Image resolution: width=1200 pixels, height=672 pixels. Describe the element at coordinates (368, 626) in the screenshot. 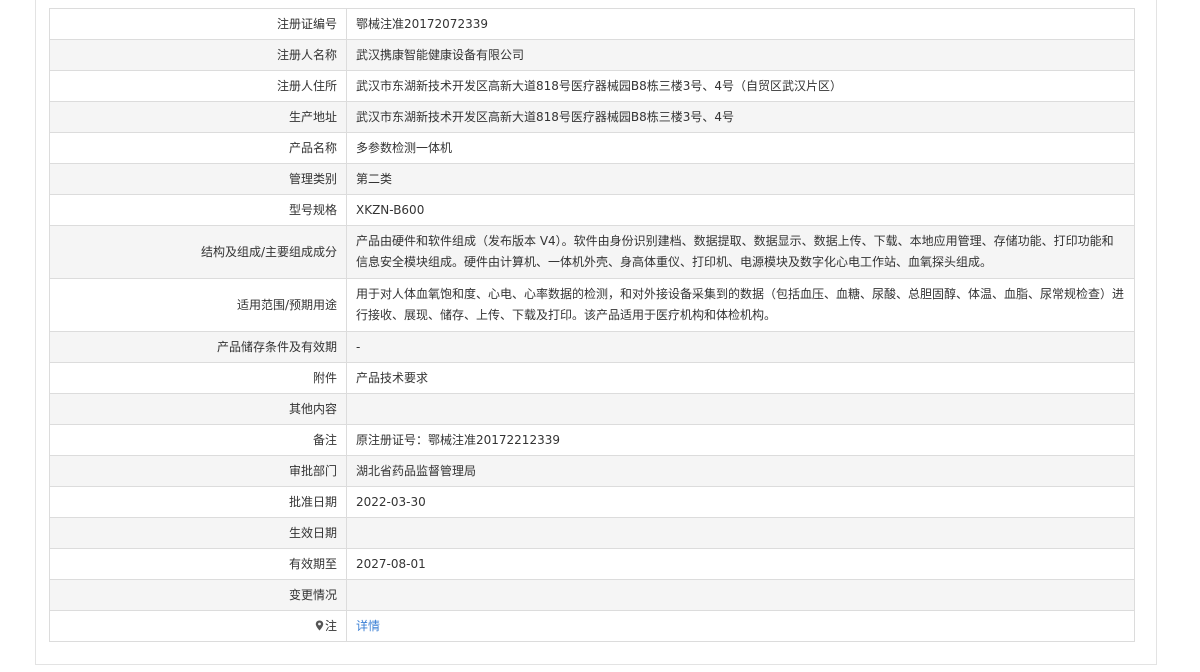

I see `details-link: 详情` at that location.